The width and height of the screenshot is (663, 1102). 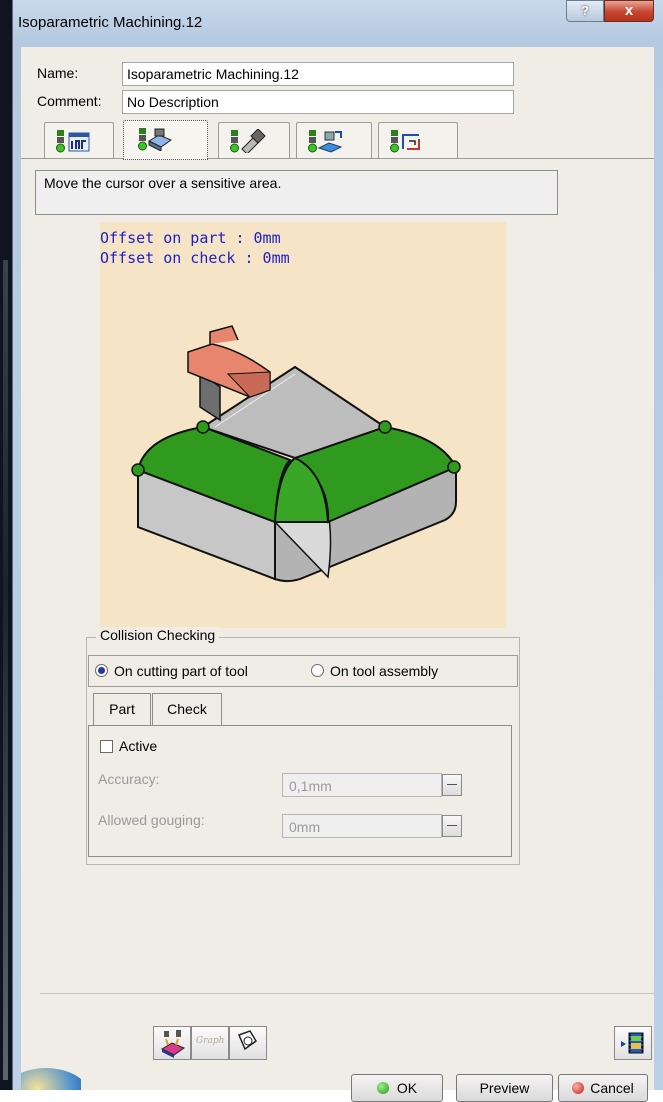 What do you see at coordinates (585, 11) in the screenshot?
I see `help-button: ?` at bounding box center [585, 11].